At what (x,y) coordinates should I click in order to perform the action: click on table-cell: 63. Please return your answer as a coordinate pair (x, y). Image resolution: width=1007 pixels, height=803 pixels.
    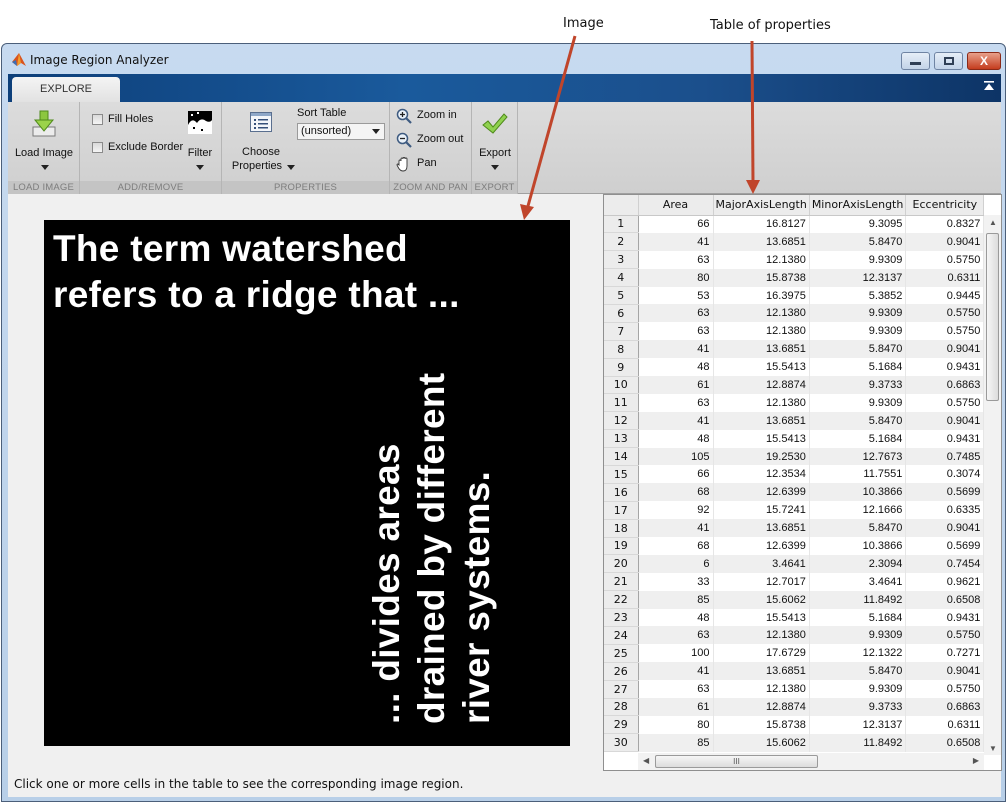
    Looking at the image, I should click on (676, 402).